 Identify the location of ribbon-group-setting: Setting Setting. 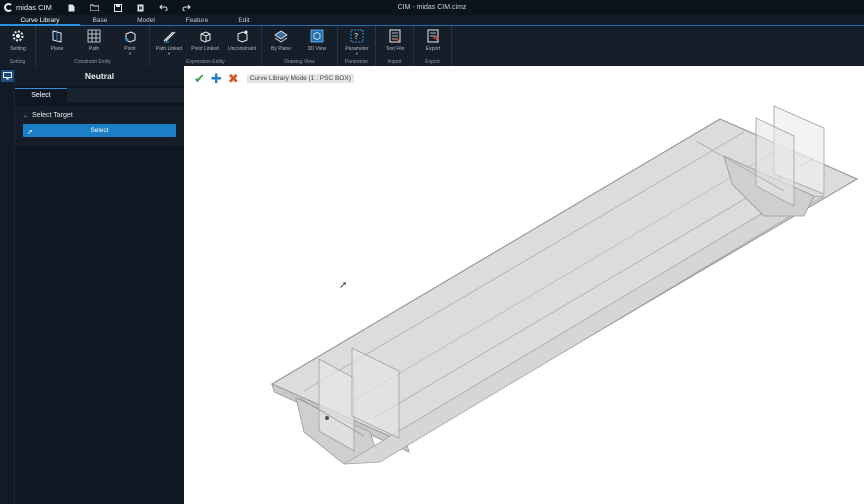
(18, 46).